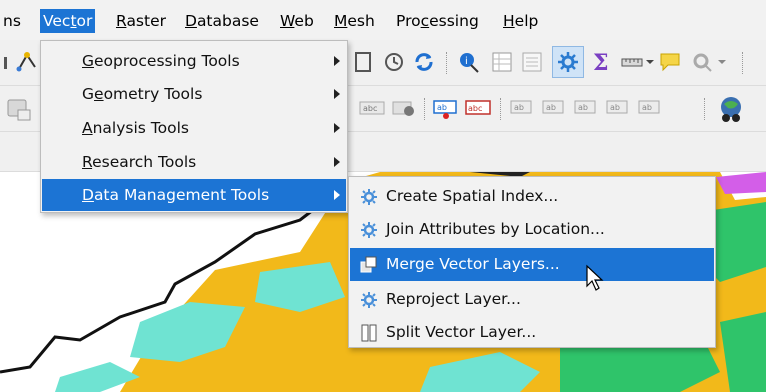 This screenshot has width=766, height=392. Describe the element at coordinates (466, 61) in the screenshot. I see `svg-text: i` at that location.